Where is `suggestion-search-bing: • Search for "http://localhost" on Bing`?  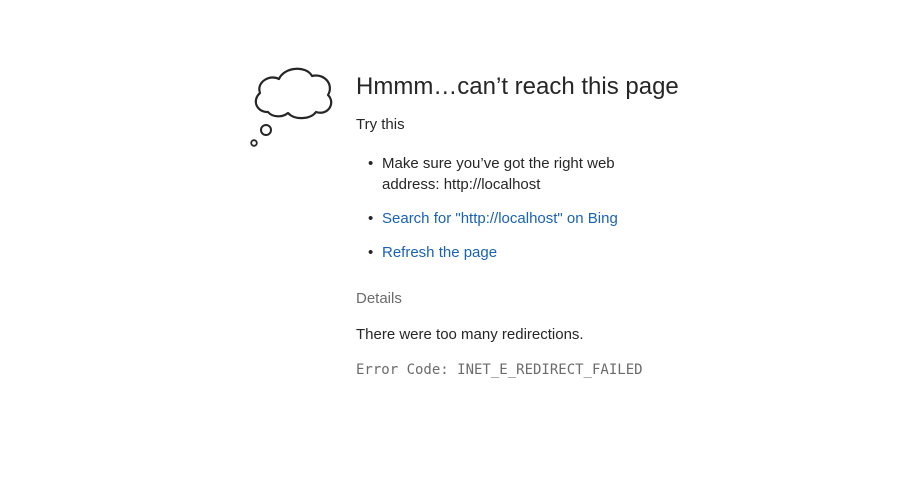
suggestion-search-bing: • Search for "http://localhost" on Bing is located at coordinates (529, 218).